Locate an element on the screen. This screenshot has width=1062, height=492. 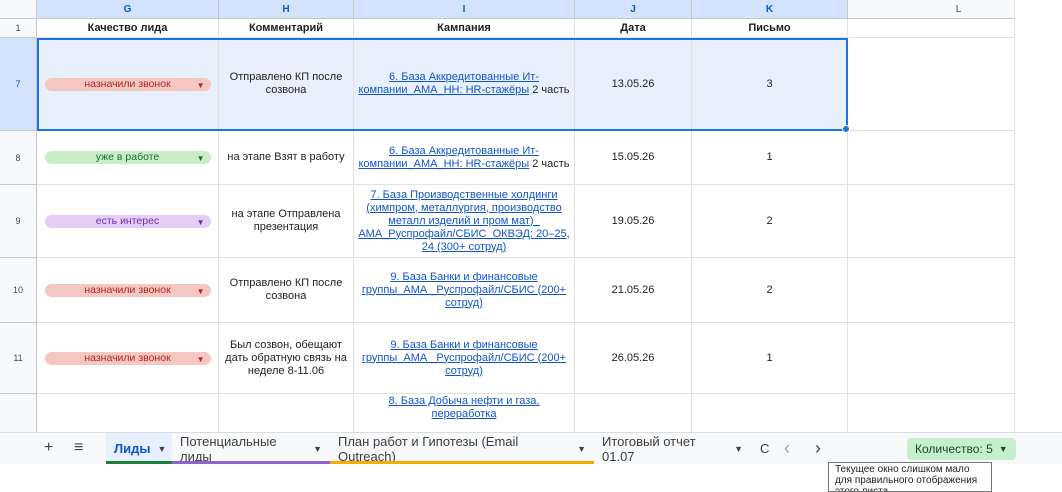
date-cell is located at coordinates (633, 413).